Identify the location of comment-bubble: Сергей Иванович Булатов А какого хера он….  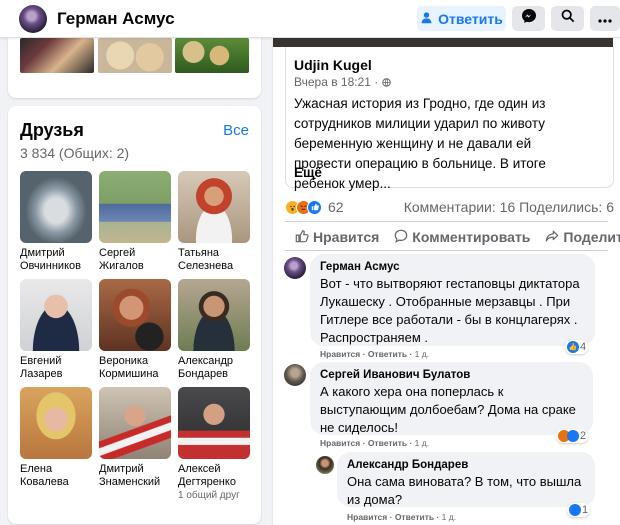
(451, 398).